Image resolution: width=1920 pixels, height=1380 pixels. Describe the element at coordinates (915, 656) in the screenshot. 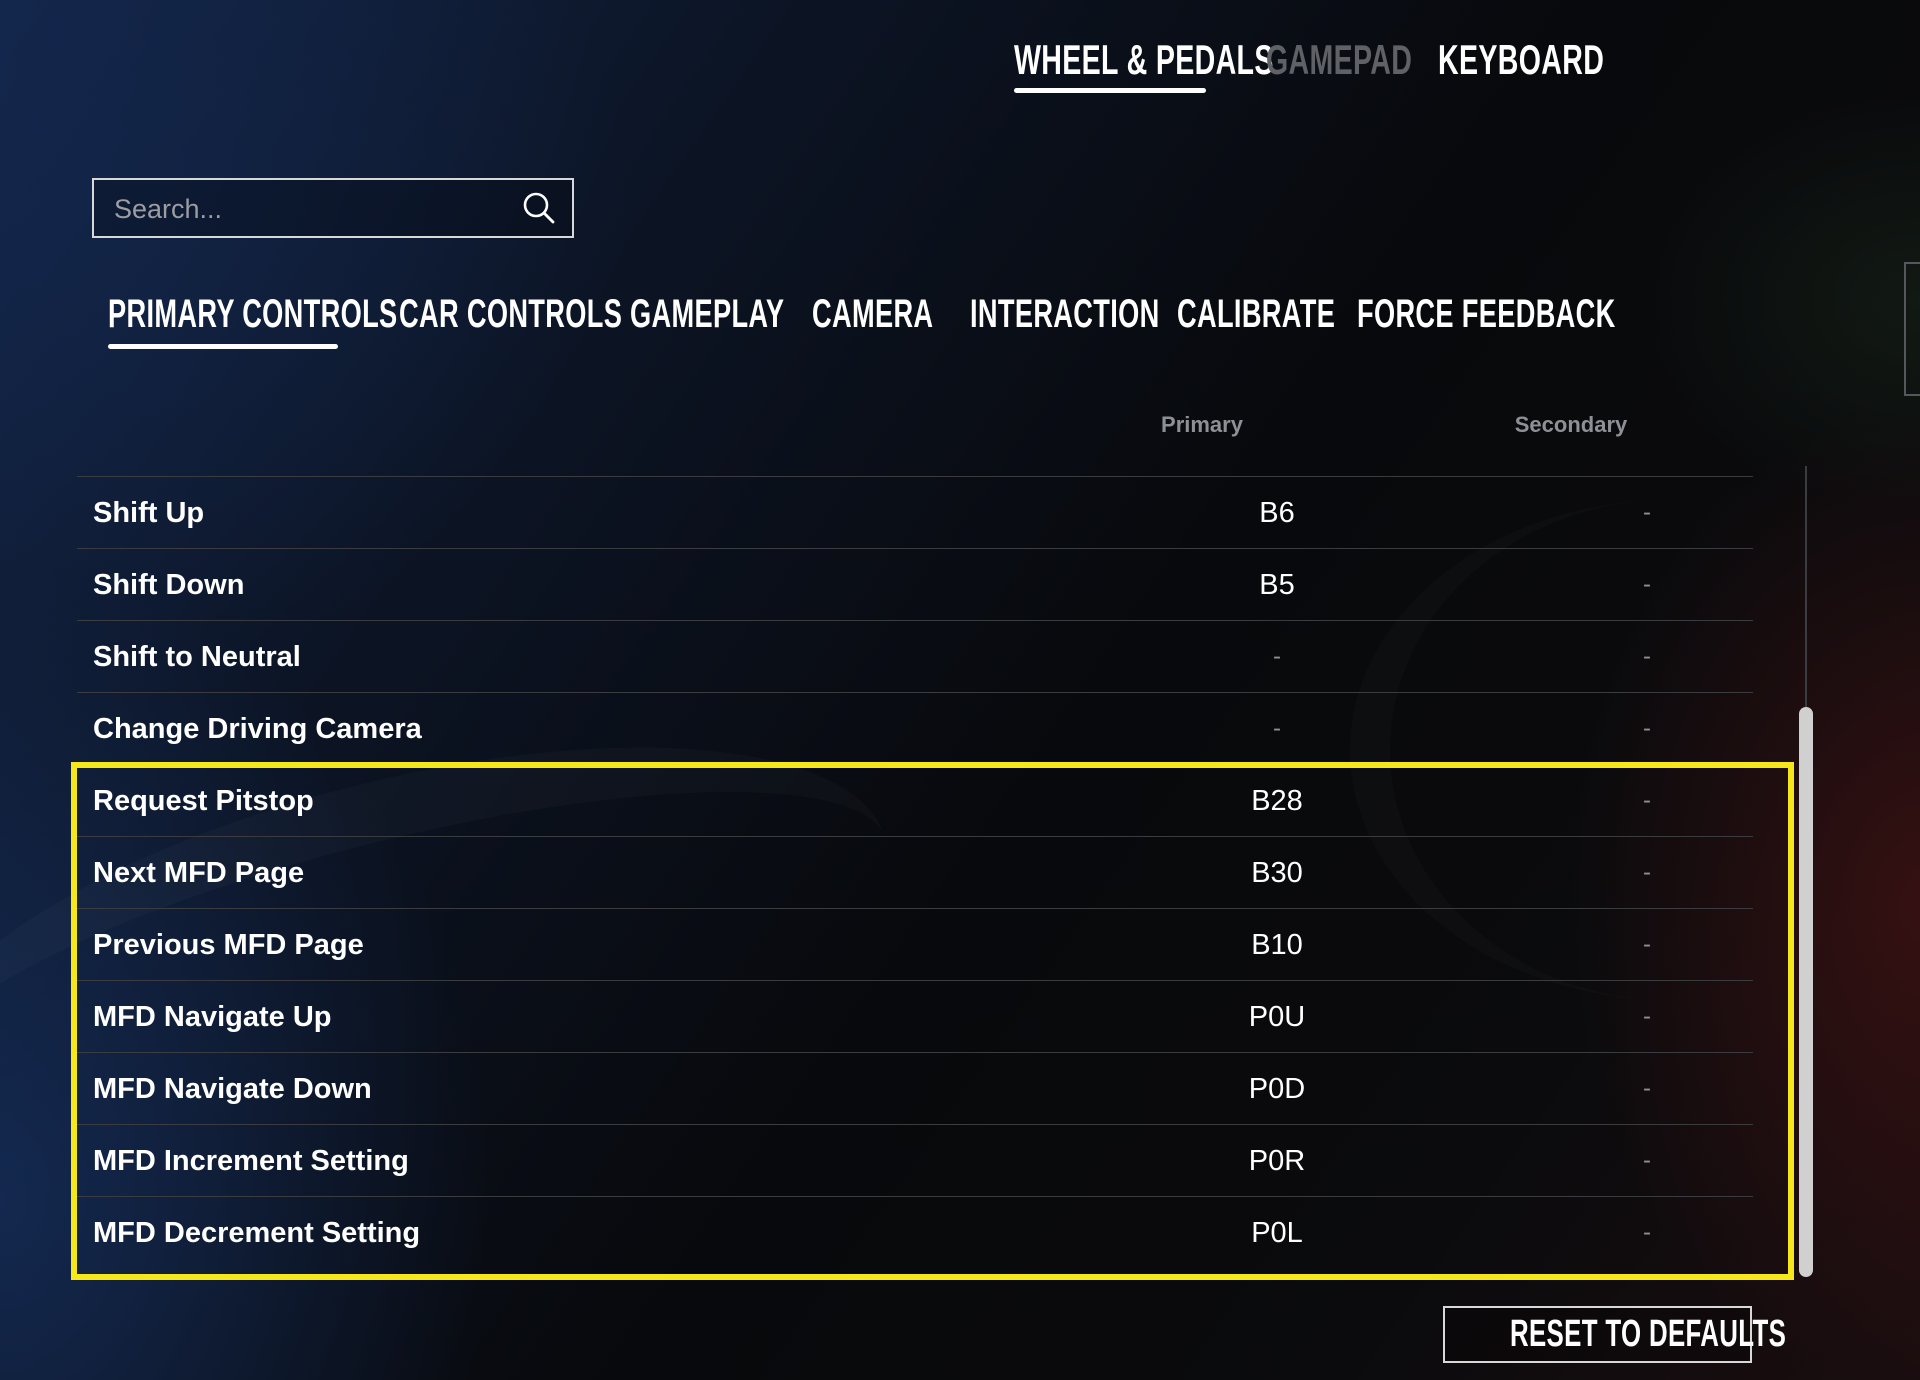

I see `table-row: Shift to Neutral - -` at that location.